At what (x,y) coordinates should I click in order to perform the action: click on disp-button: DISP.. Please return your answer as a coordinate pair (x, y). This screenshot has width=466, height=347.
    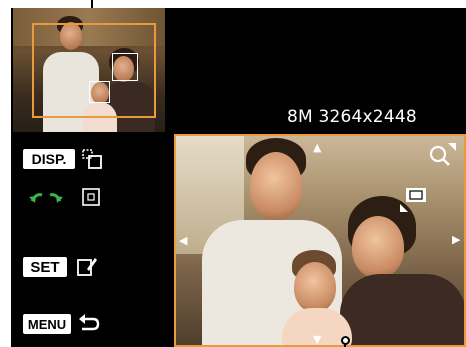
    Looking at the image, I should click on (49, 159).